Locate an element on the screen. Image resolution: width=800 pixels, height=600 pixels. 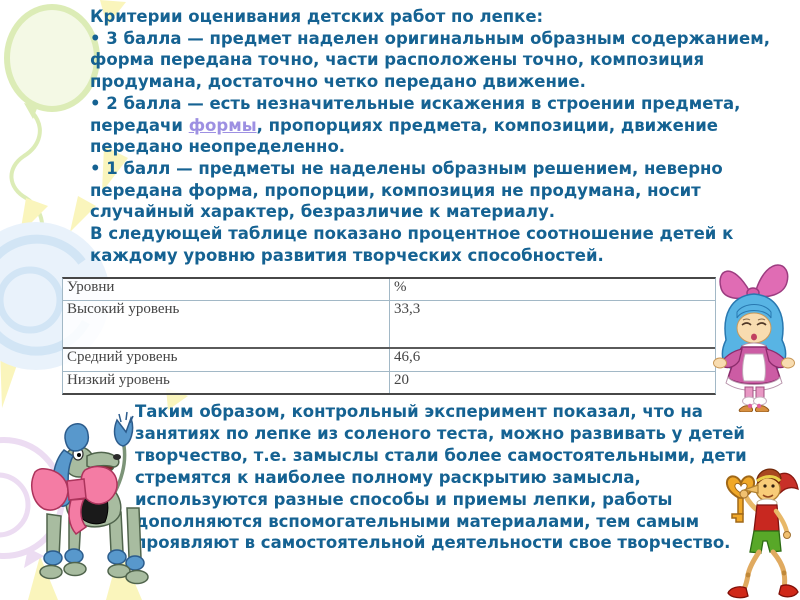
table-row-middle-level: Средний уровень 46,6 is located at coordinates (389, 360).